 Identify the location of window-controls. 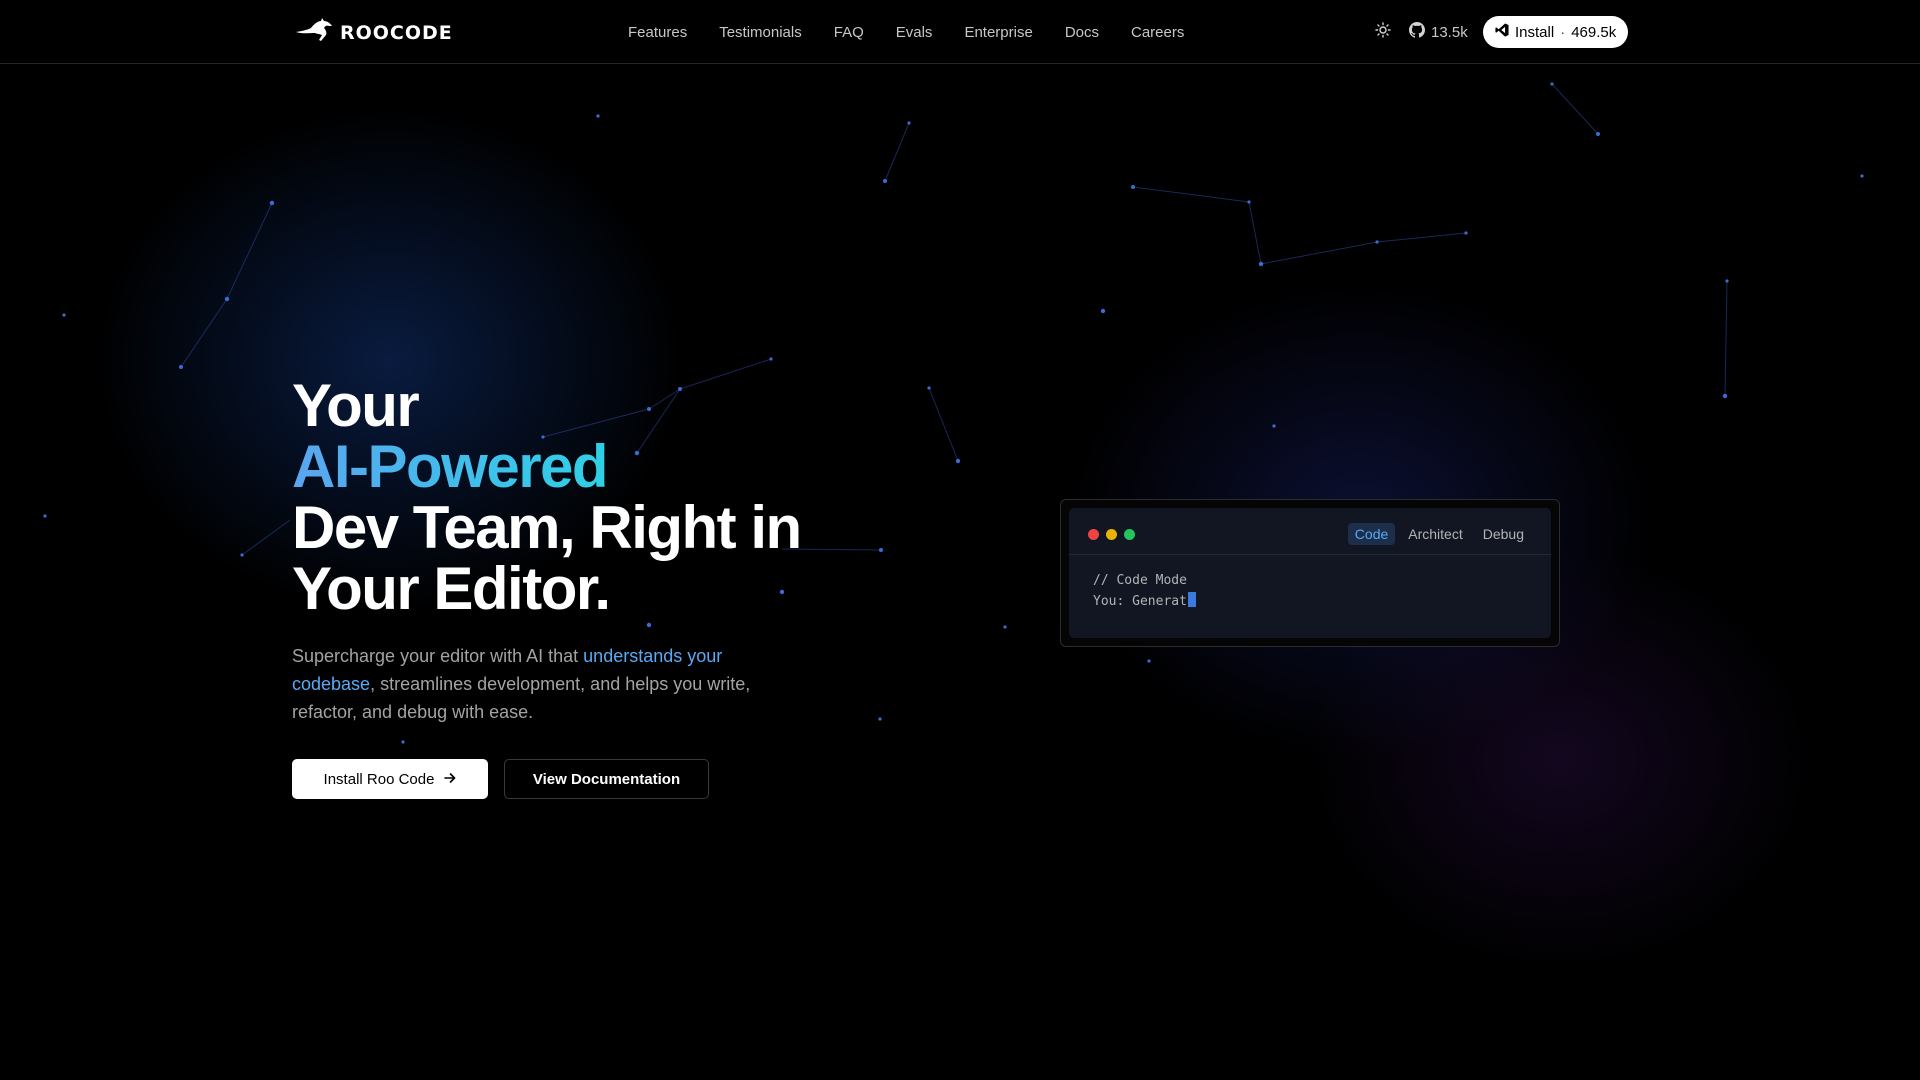
(1111, 534).